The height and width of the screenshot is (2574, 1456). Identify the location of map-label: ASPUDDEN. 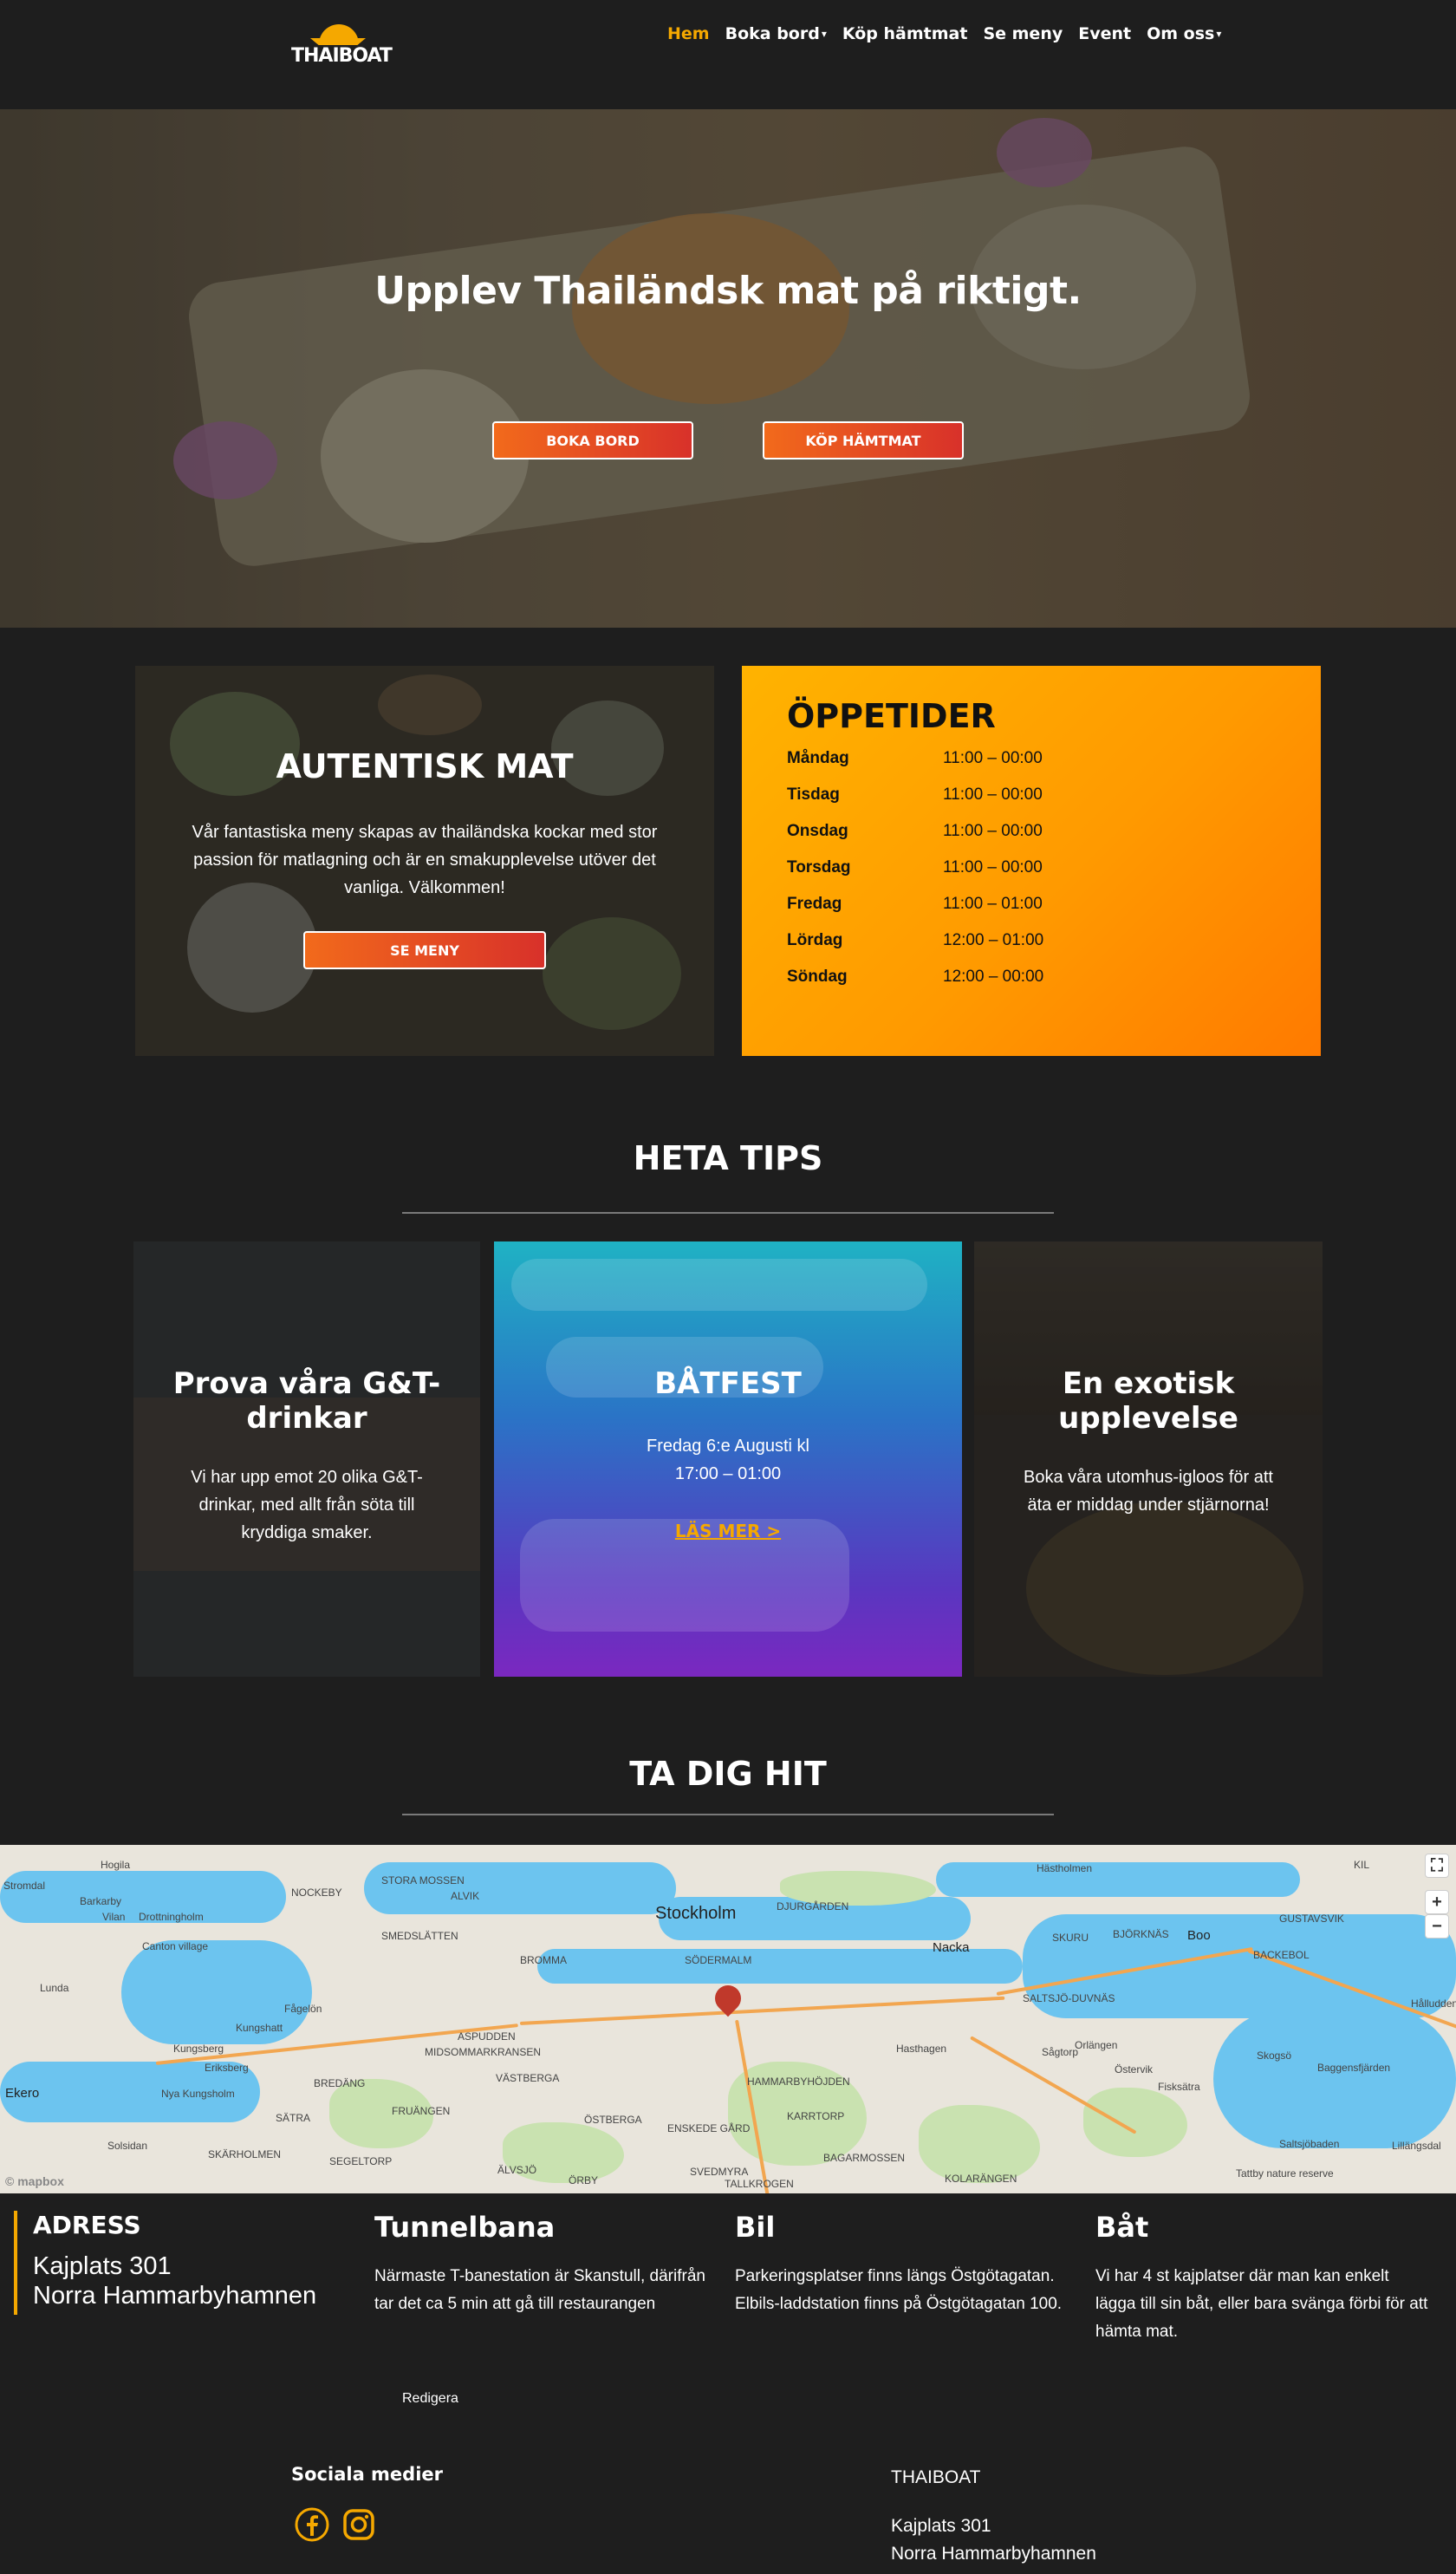
(487, 2036).